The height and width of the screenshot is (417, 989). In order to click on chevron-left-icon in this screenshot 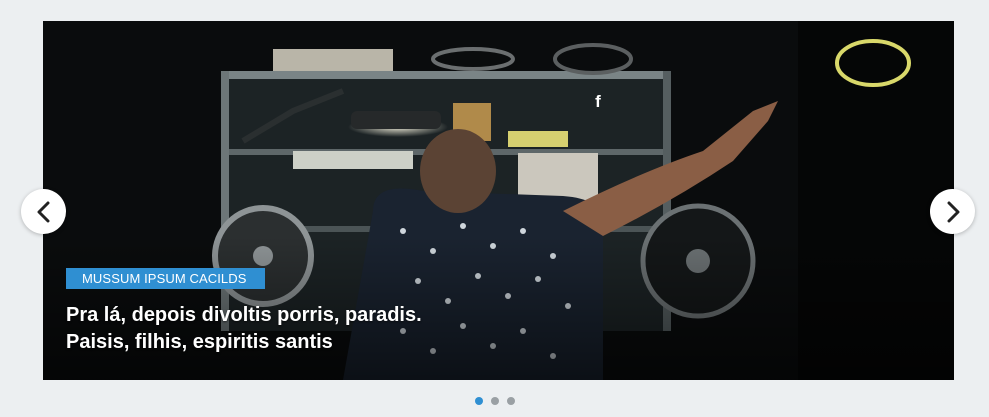, I will do `click(43, 211)`.